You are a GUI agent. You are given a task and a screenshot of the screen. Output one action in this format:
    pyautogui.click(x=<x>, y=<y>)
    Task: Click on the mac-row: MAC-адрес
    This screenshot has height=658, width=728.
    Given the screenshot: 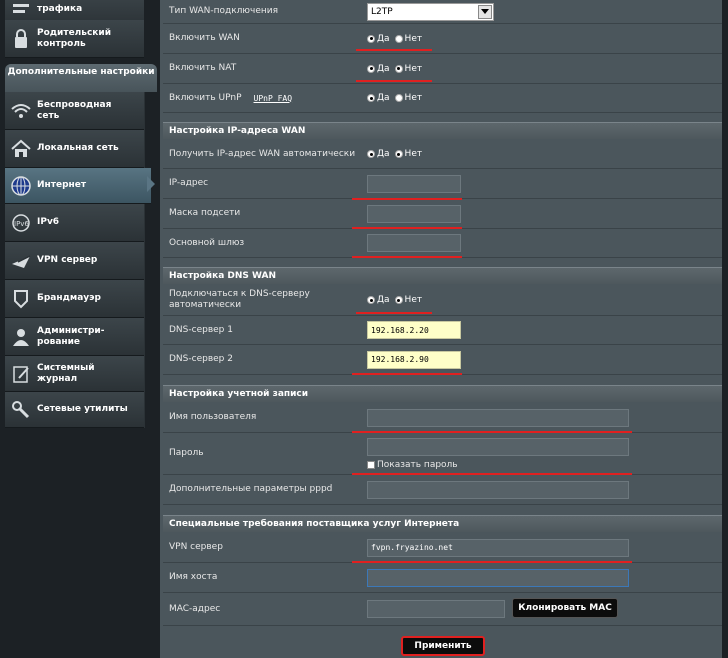 What is the action you would take?
    pyautogui.click(x=442, y=609)
    